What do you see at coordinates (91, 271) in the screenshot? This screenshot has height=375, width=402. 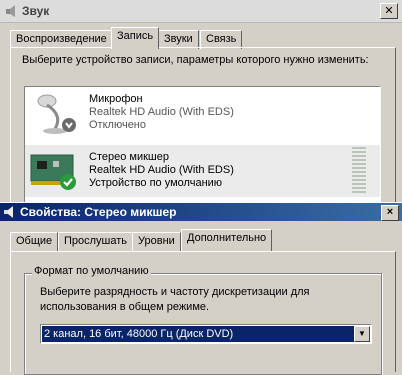 I see `default-format-label: Формат по умолчанию` at bounding box center [91, 271].